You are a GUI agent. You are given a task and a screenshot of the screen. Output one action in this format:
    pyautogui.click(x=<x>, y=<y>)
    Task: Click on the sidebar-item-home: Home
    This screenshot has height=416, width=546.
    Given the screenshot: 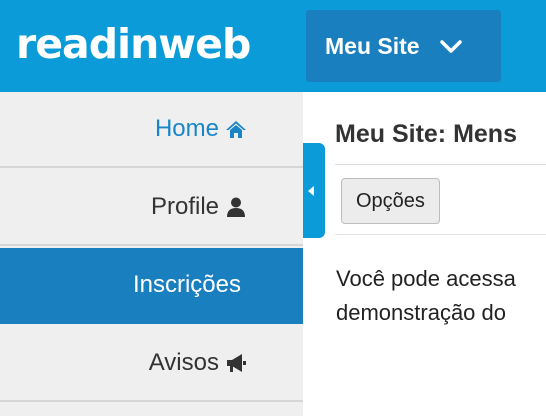 What is the action you would take?
    pyautogui.click(x=151, y=130)
    